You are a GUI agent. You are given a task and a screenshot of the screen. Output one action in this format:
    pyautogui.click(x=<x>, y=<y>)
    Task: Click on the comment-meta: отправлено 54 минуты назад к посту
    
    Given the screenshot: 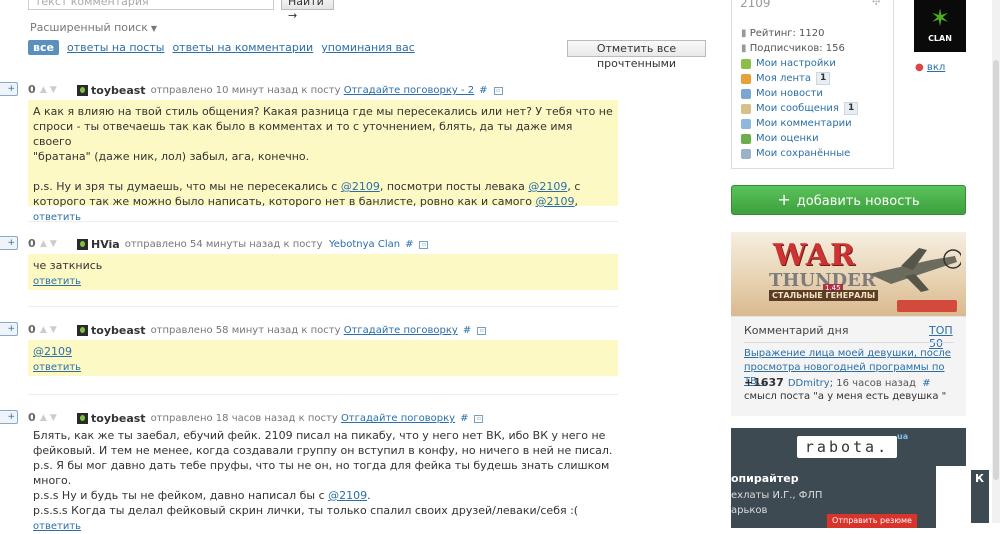 What is the action you would take?
    pyautogui.click(x=223, y=244)
    